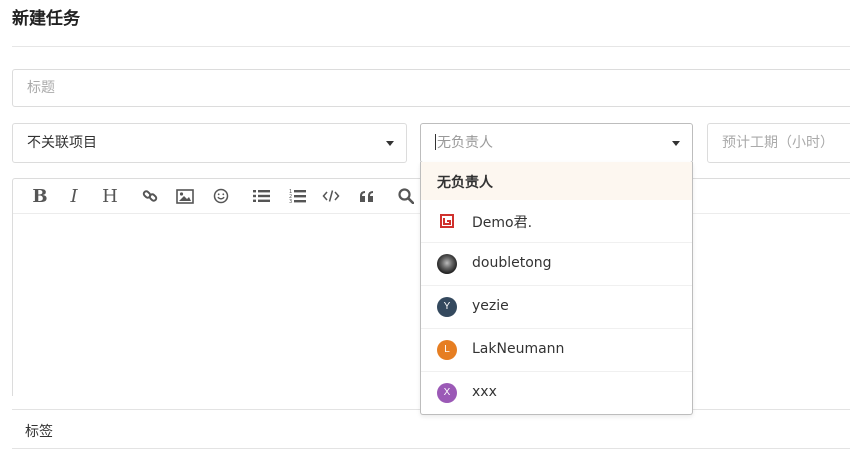  Describe the element at coordinates (435, 142) in the screenshot. I see `text-cursor` at that location.